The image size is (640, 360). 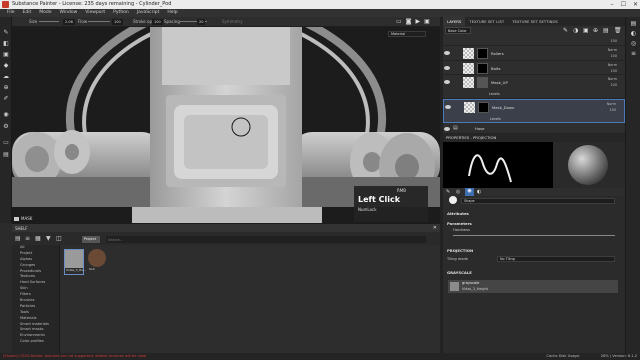 I want to click on hardness-slider, so click(x=534, y=235).